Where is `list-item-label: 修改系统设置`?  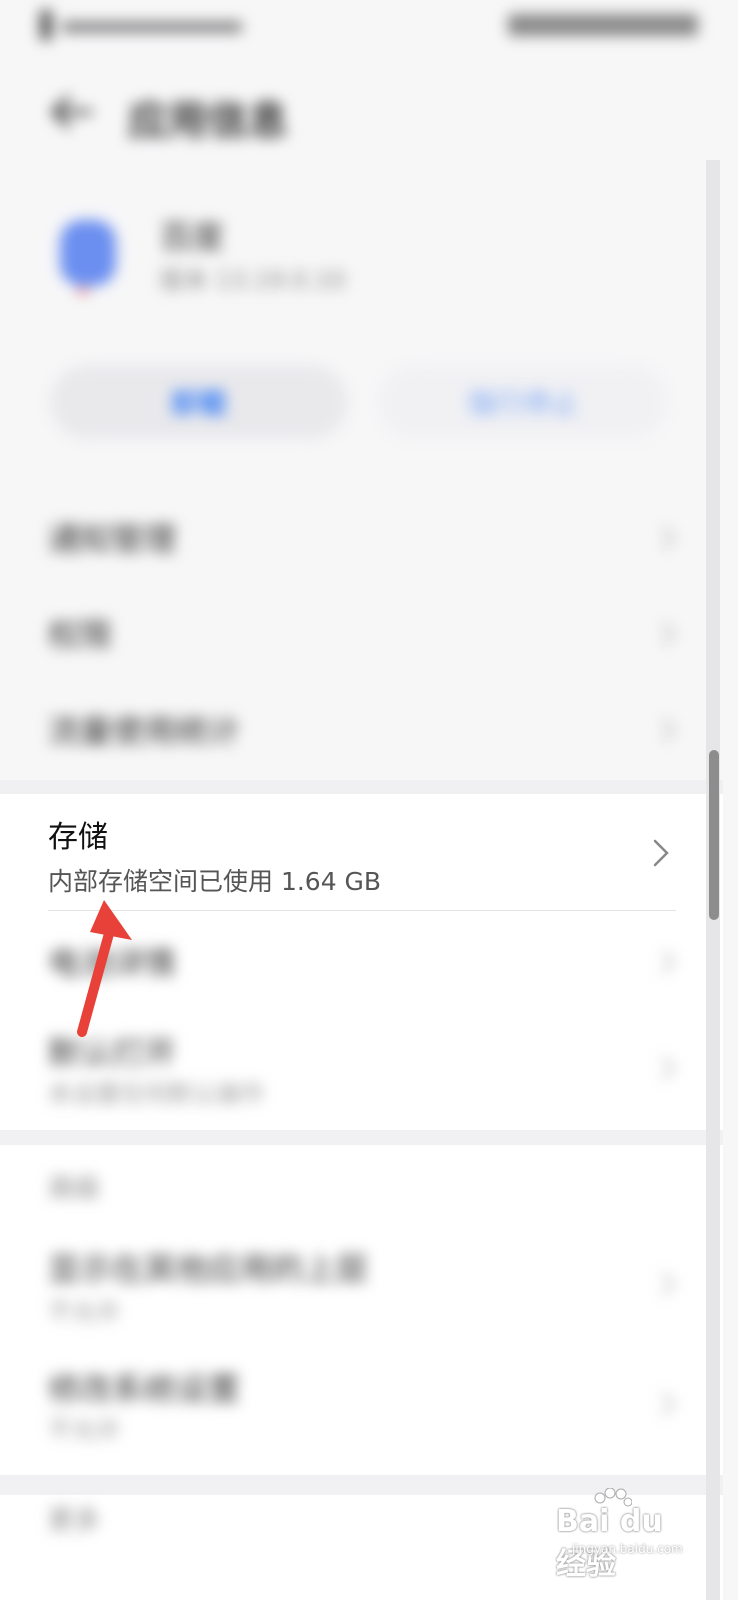 list-item-label: 修改系统设置 is located at coordinates (144, 1389).